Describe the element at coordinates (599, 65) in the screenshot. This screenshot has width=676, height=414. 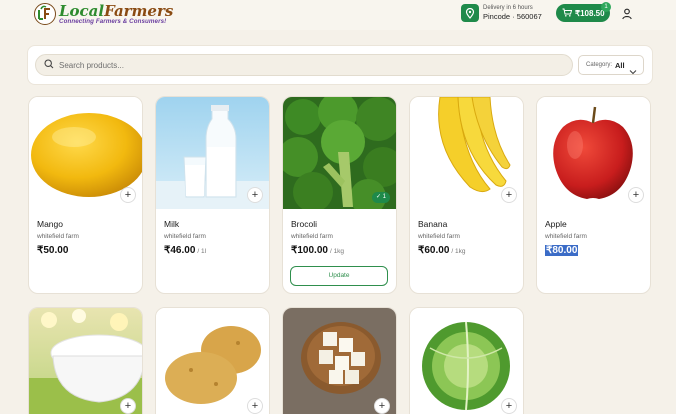
I see `category-label: Category:` at that location.